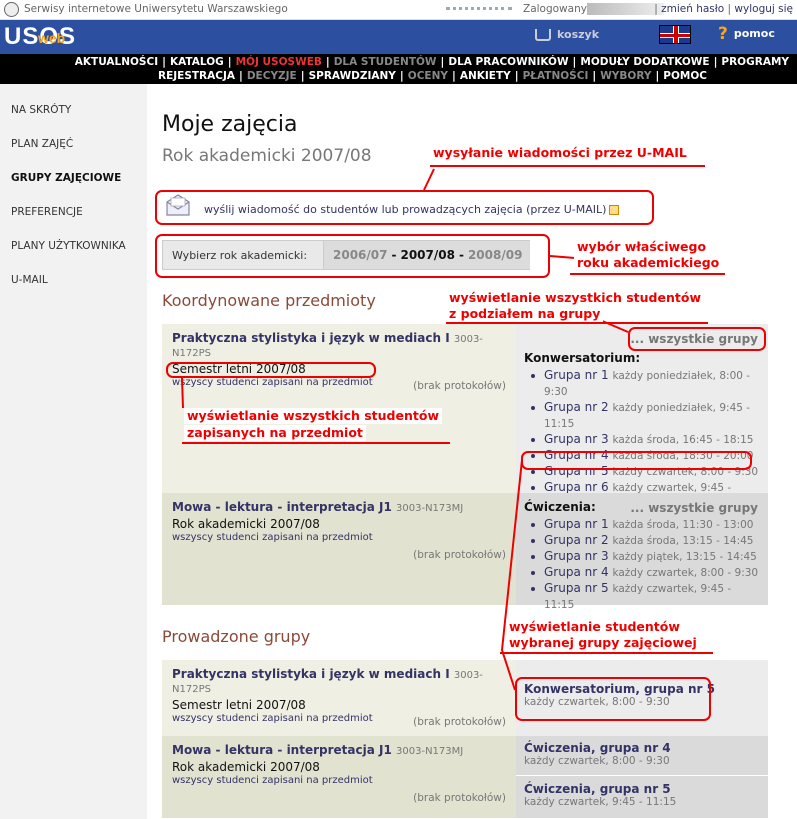 Image resolution: width=797 pixels, height=819 pixels. I want to click on sidebar-item-shortcuts: NA SKRÓTY, so click(41, 110).